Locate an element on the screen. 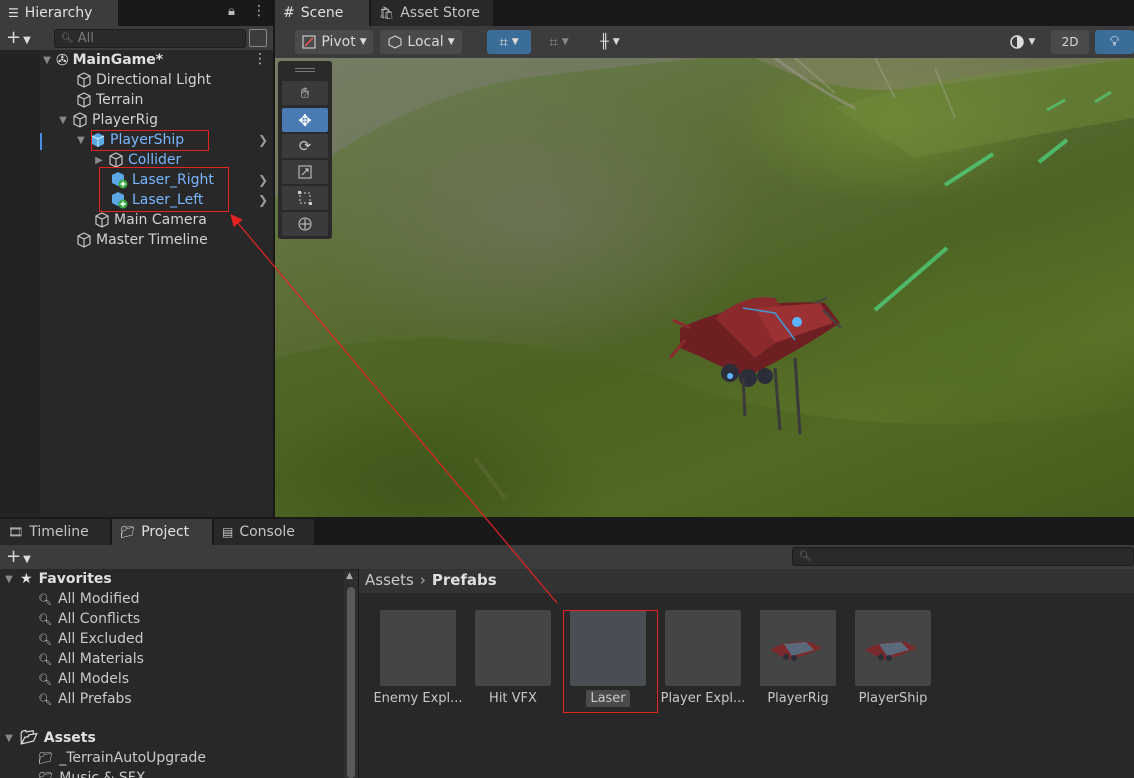 The image size is (1134, 778). hierarchy-item: Laser_Right is located at coordinates (162, 180).